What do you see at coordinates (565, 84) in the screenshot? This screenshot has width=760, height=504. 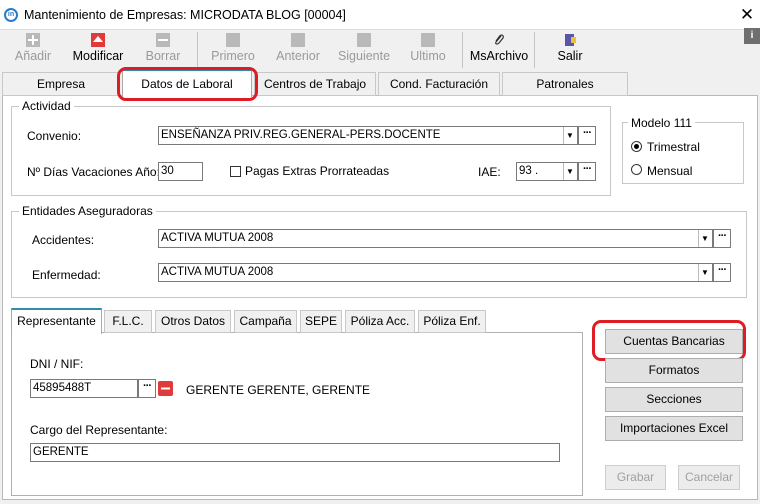 I see `tab-patronales: Patronales` at bounding box center [565, 84].